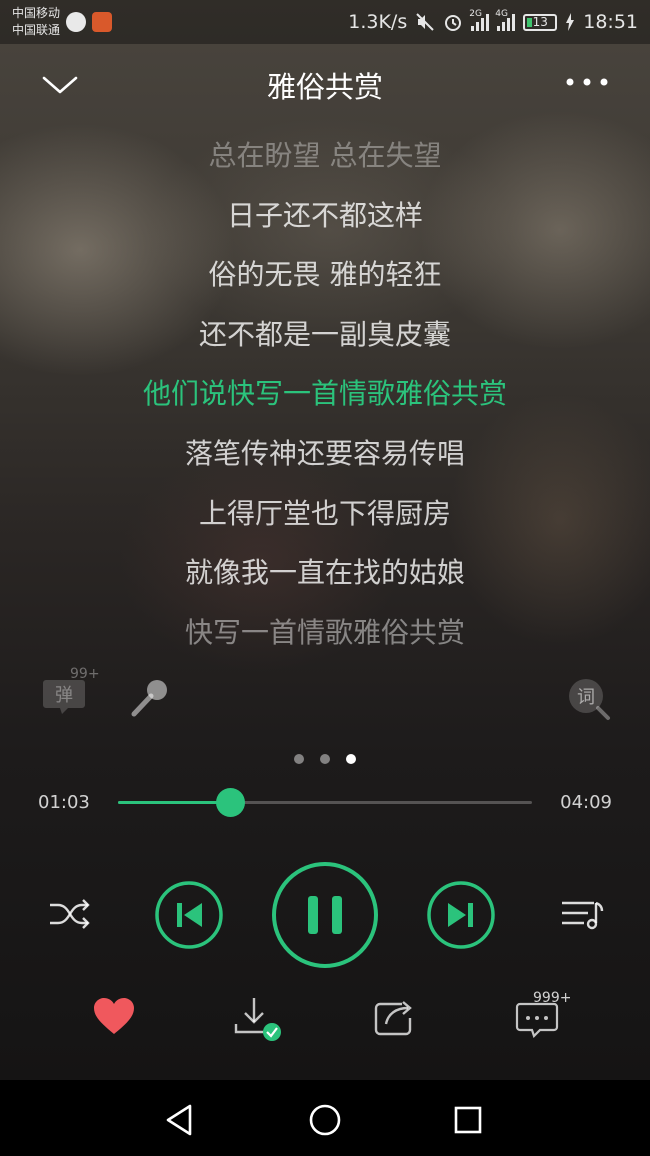  Describe the element at coordinates (258, 1018) in the screenshot. I see `download-icon` at that location.